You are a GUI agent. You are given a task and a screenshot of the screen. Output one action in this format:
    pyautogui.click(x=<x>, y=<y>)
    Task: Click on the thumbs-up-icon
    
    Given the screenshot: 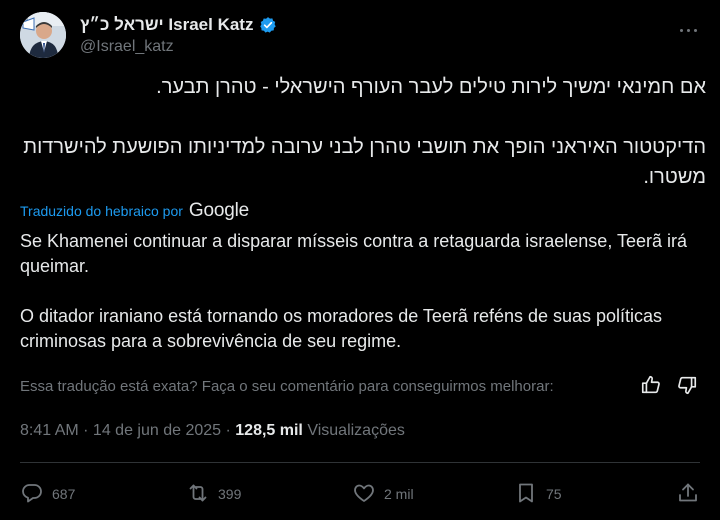 What is the action you would take?
    pyautogui.click(x=652, y=386)
    